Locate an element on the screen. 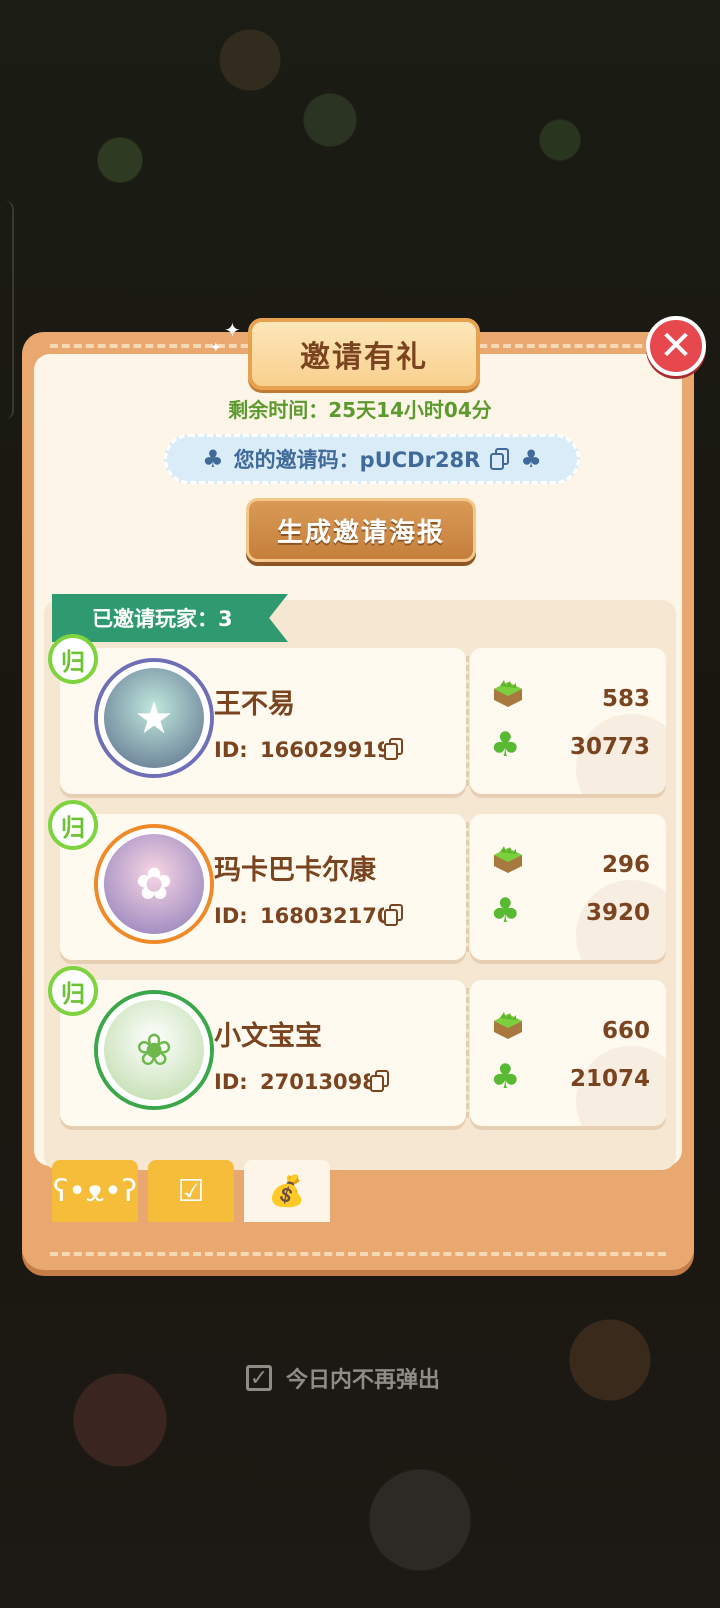 The image size is (720, 1608). tab-friends: ʕ•ᴥ•ʔ is located at coordinates (95, 1191).